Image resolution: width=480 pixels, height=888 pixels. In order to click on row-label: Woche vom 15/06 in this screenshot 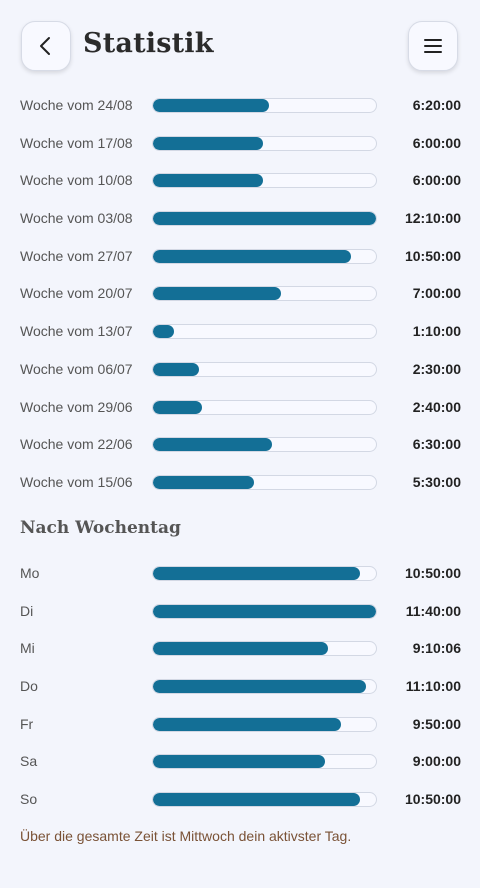, I will do `click(76, 481)`.